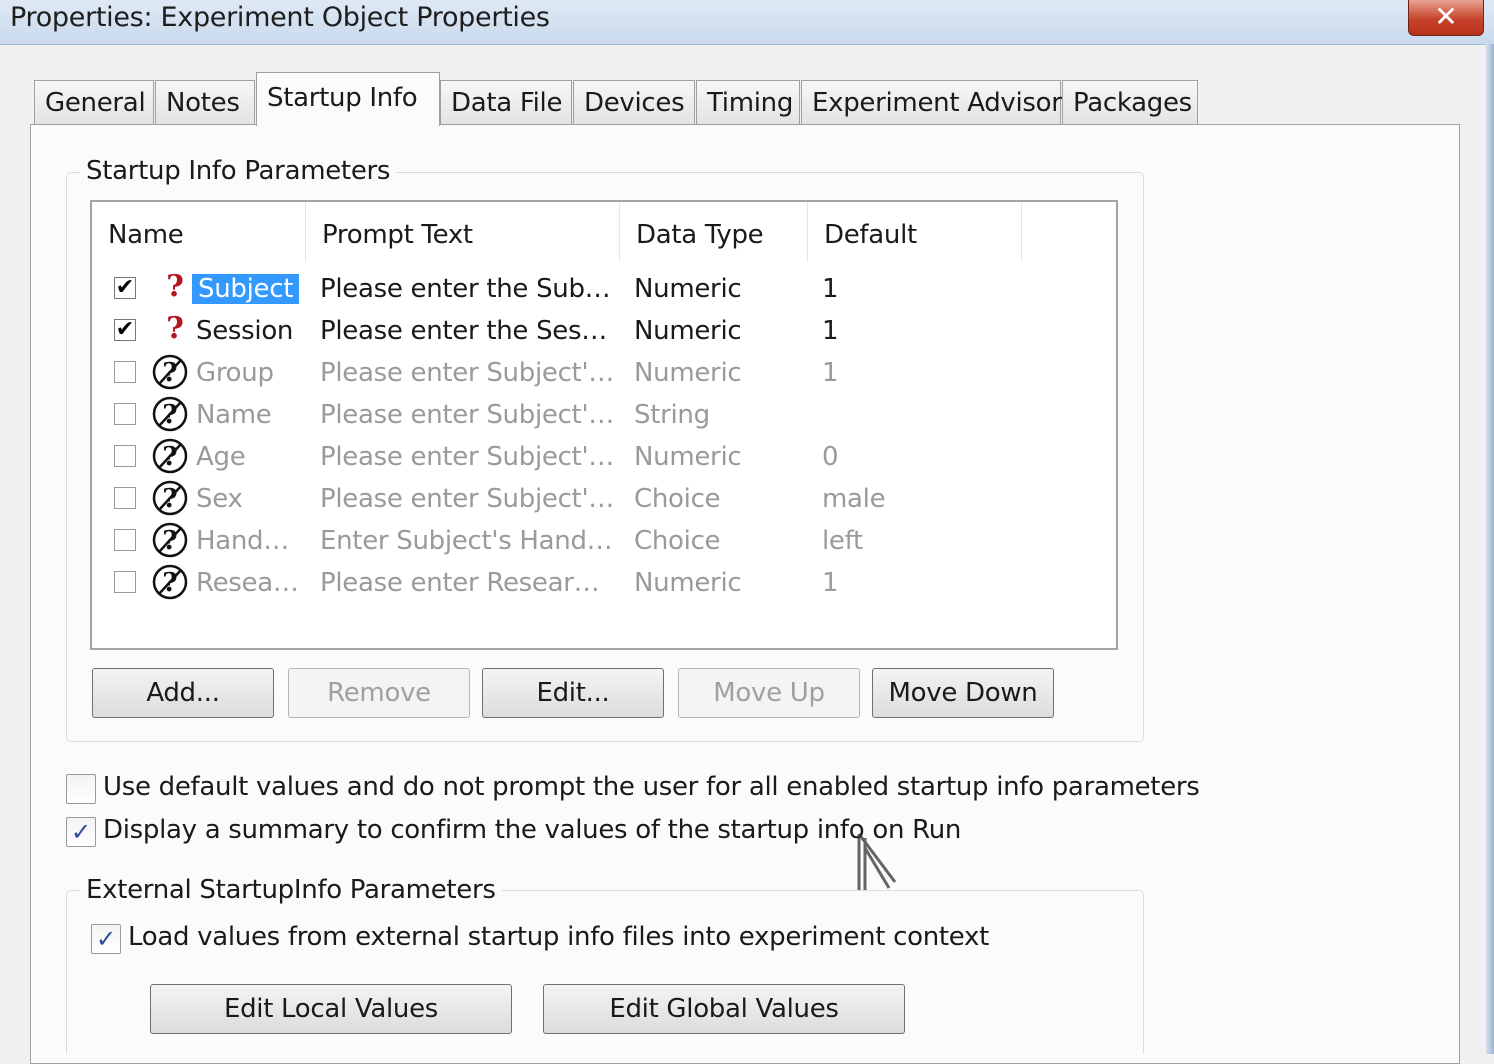 Image resolution: width=1494 pixels, height=1064 pixels. What do you see at coordinates (724, 1009) in the screenshot?
I see `edit-global-values-button: Edit Global Values` at bounding box center [724, 1009].